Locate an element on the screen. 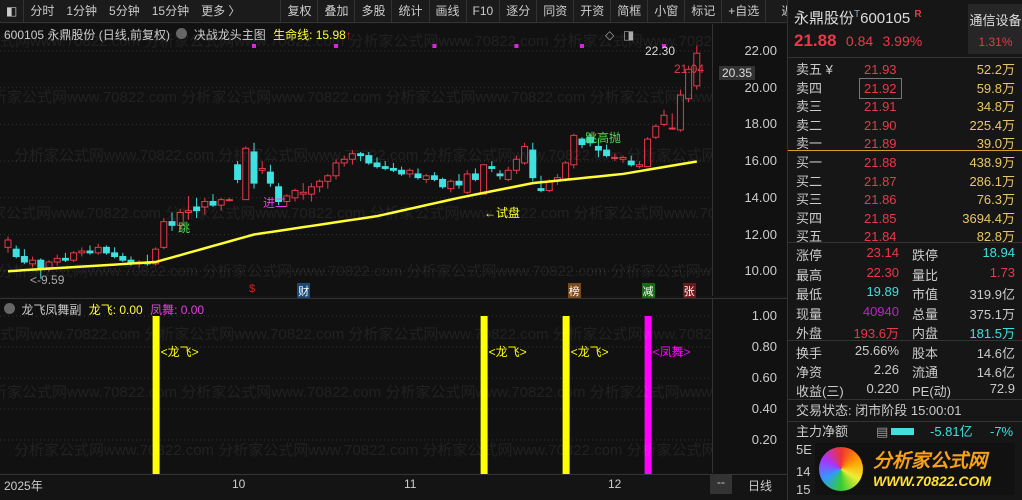 This screenshot has width=1022, height=500. stat-value: 1.73 is located at coordinates (1002, 272).